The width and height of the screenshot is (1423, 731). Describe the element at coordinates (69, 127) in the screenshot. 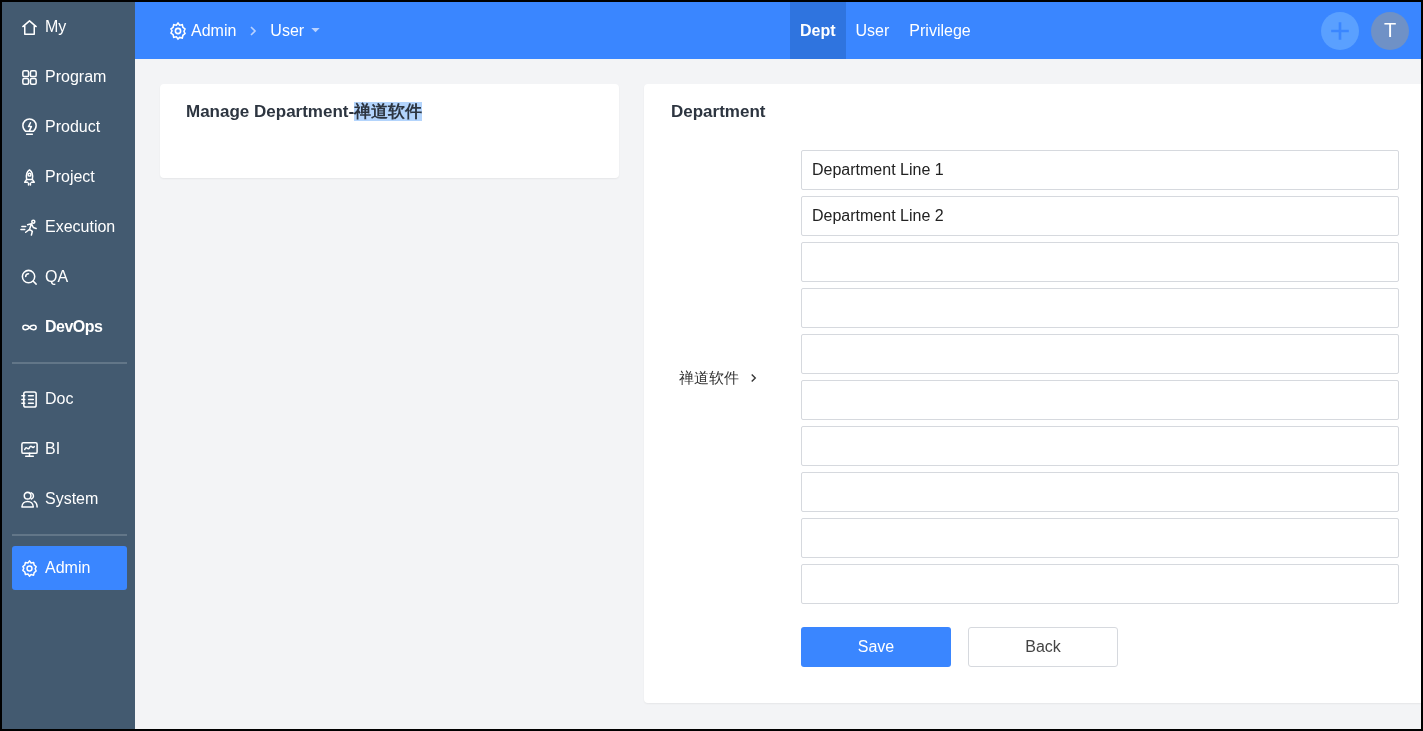

I see `sidebar-item: Product` at that location.